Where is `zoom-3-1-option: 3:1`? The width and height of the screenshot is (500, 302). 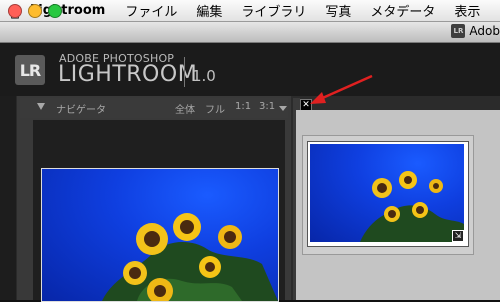 zoom-3-1-option: 3:1 is located at coordinates (267, 106).